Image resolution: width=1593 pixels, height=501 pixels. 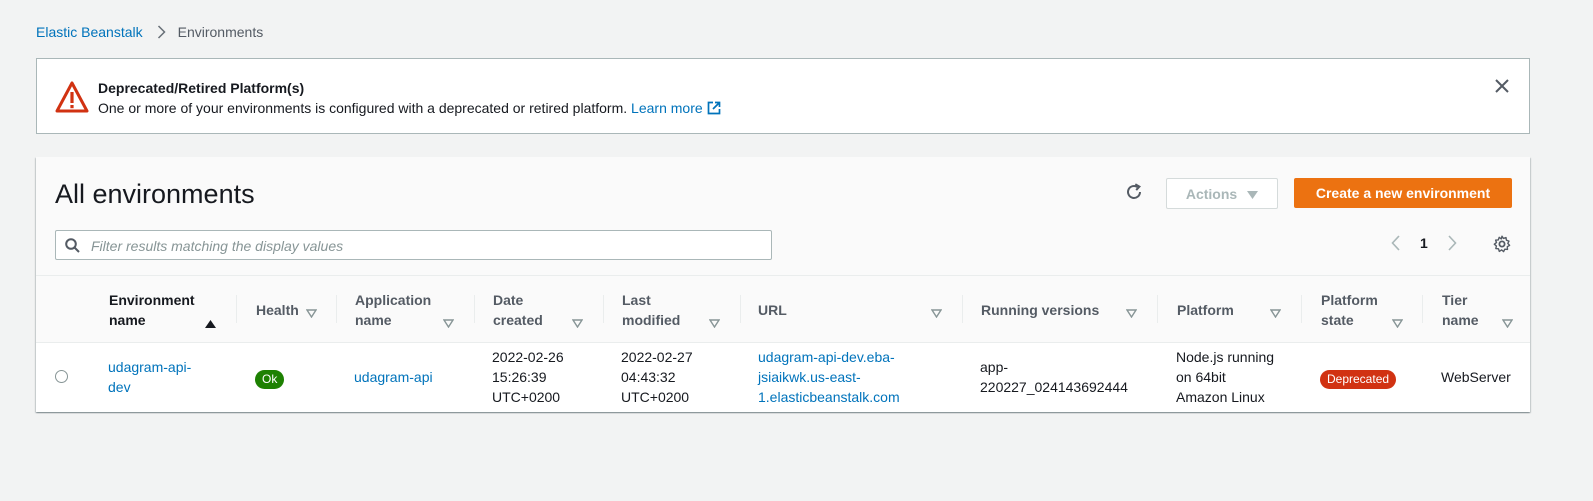 I want to click on column-header-platform-state: Platform state, so click(x=1361, y=309).